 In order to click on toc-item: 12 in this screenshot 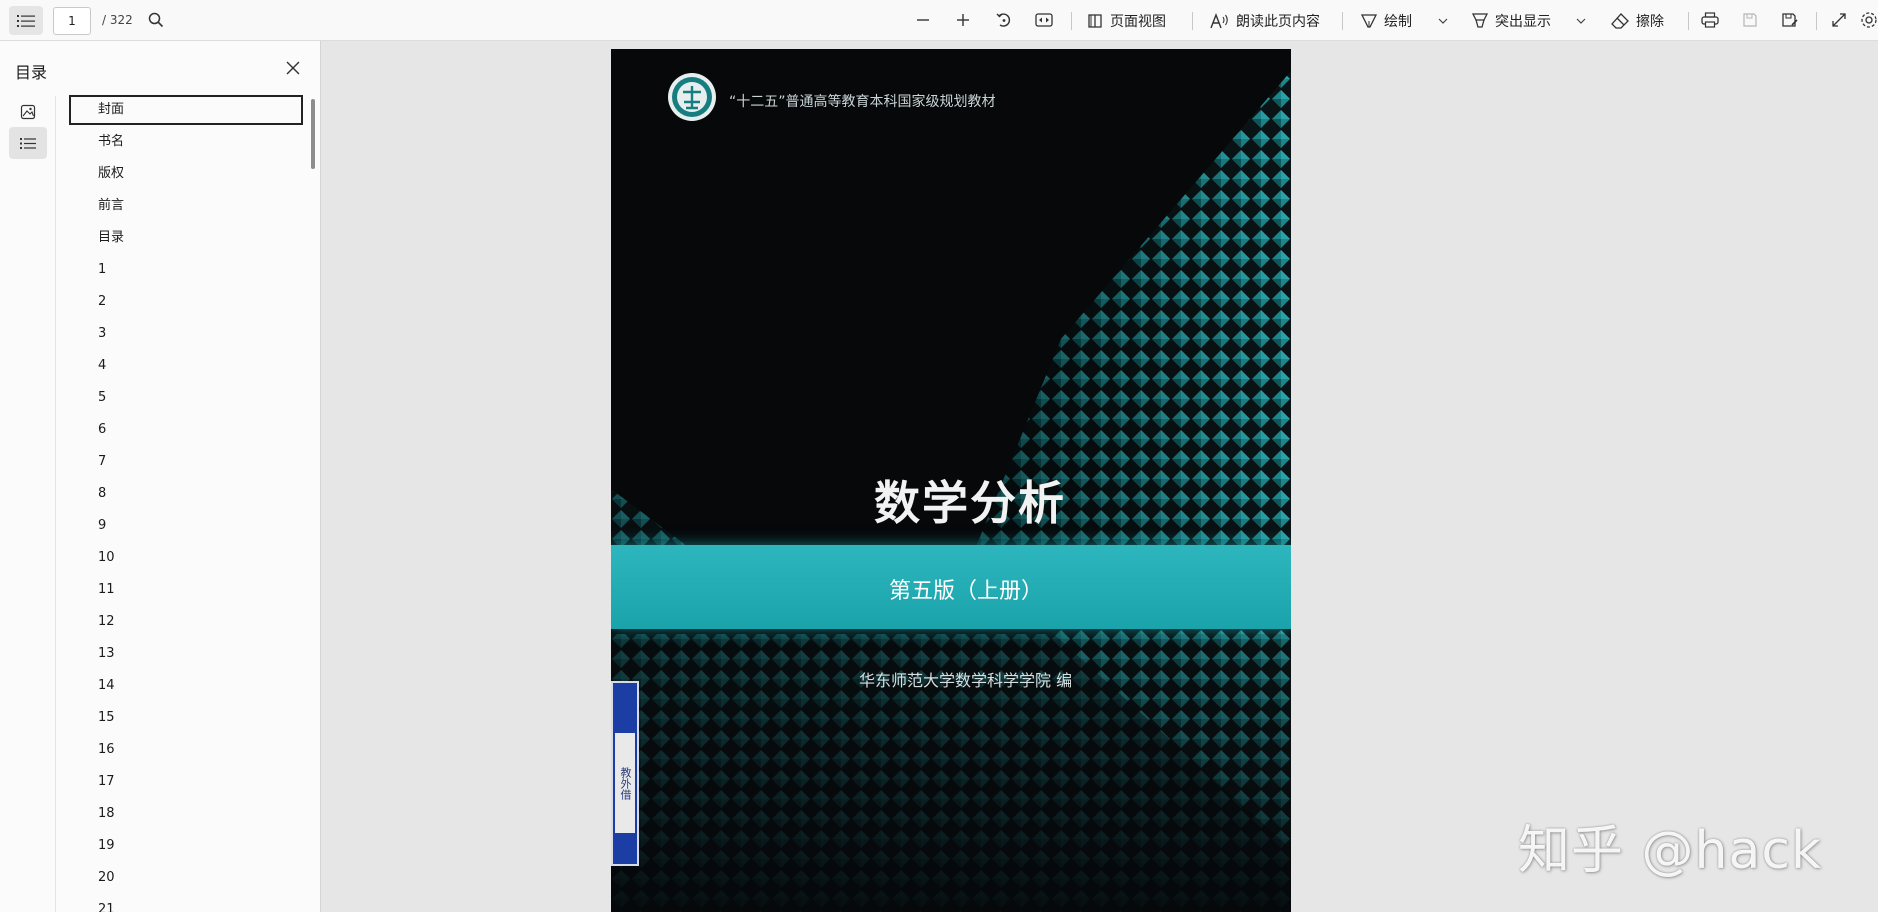, I will do `click(186, 622)`.